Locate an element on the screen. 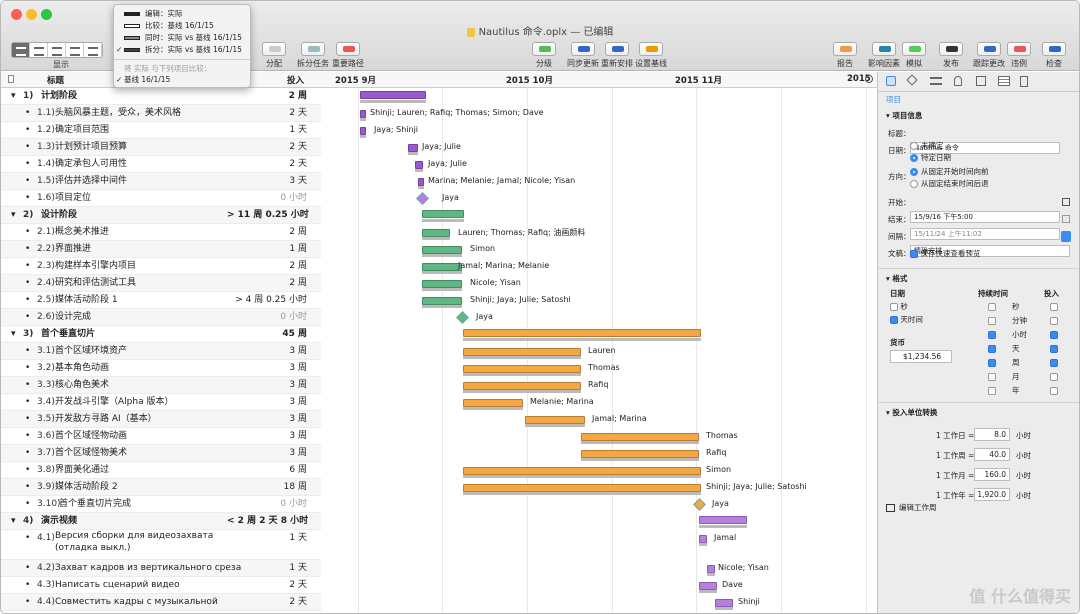 The height and width of the screenshot is (614, 1080). date-specific-radio: 特定日期 is located at coordinates (930, 158).